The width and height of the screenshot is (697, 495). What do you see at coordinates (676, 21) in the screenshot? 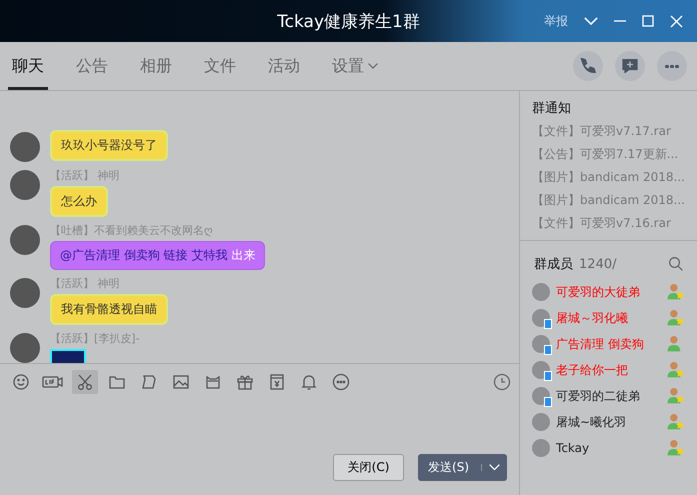
I see `close-icon` at bounding box center [676, 21].